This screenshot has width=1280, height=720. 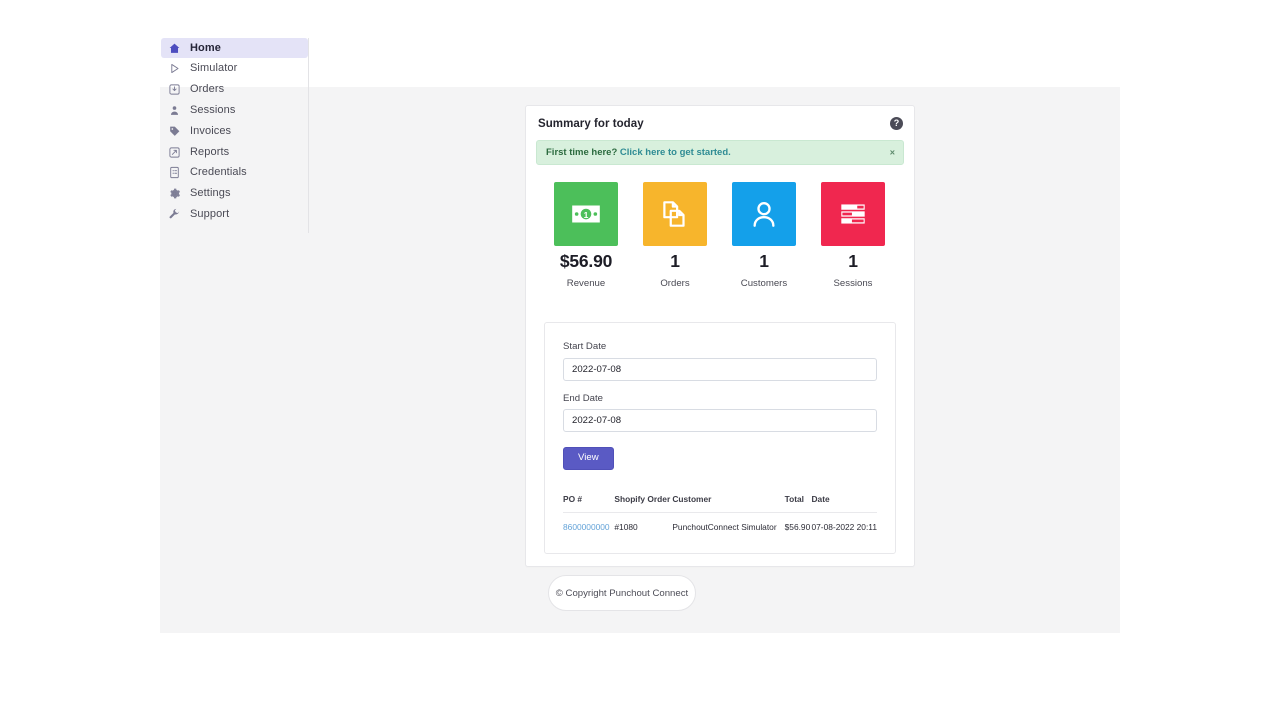 I want to click on sidebar-item-label: Settings, so click(x=210, y=193).